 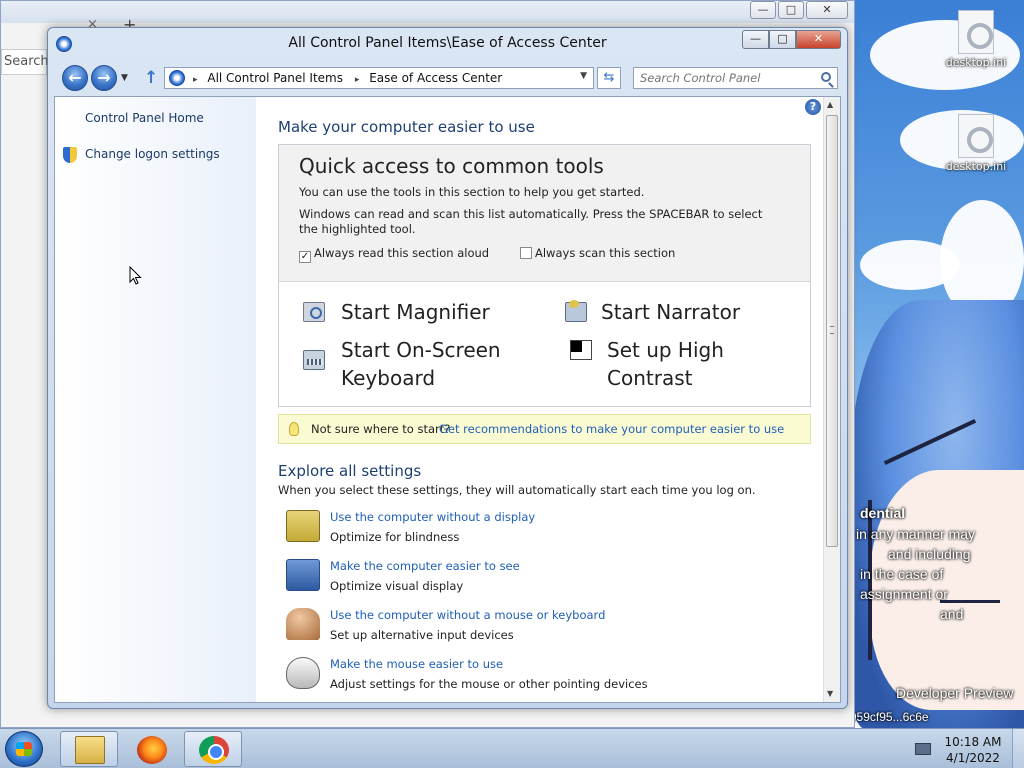 What do you see at coordinates (432, 517) in the screenshot?
I see `without-display-link: Use the computer without a display` at bounding box center [432, 517].